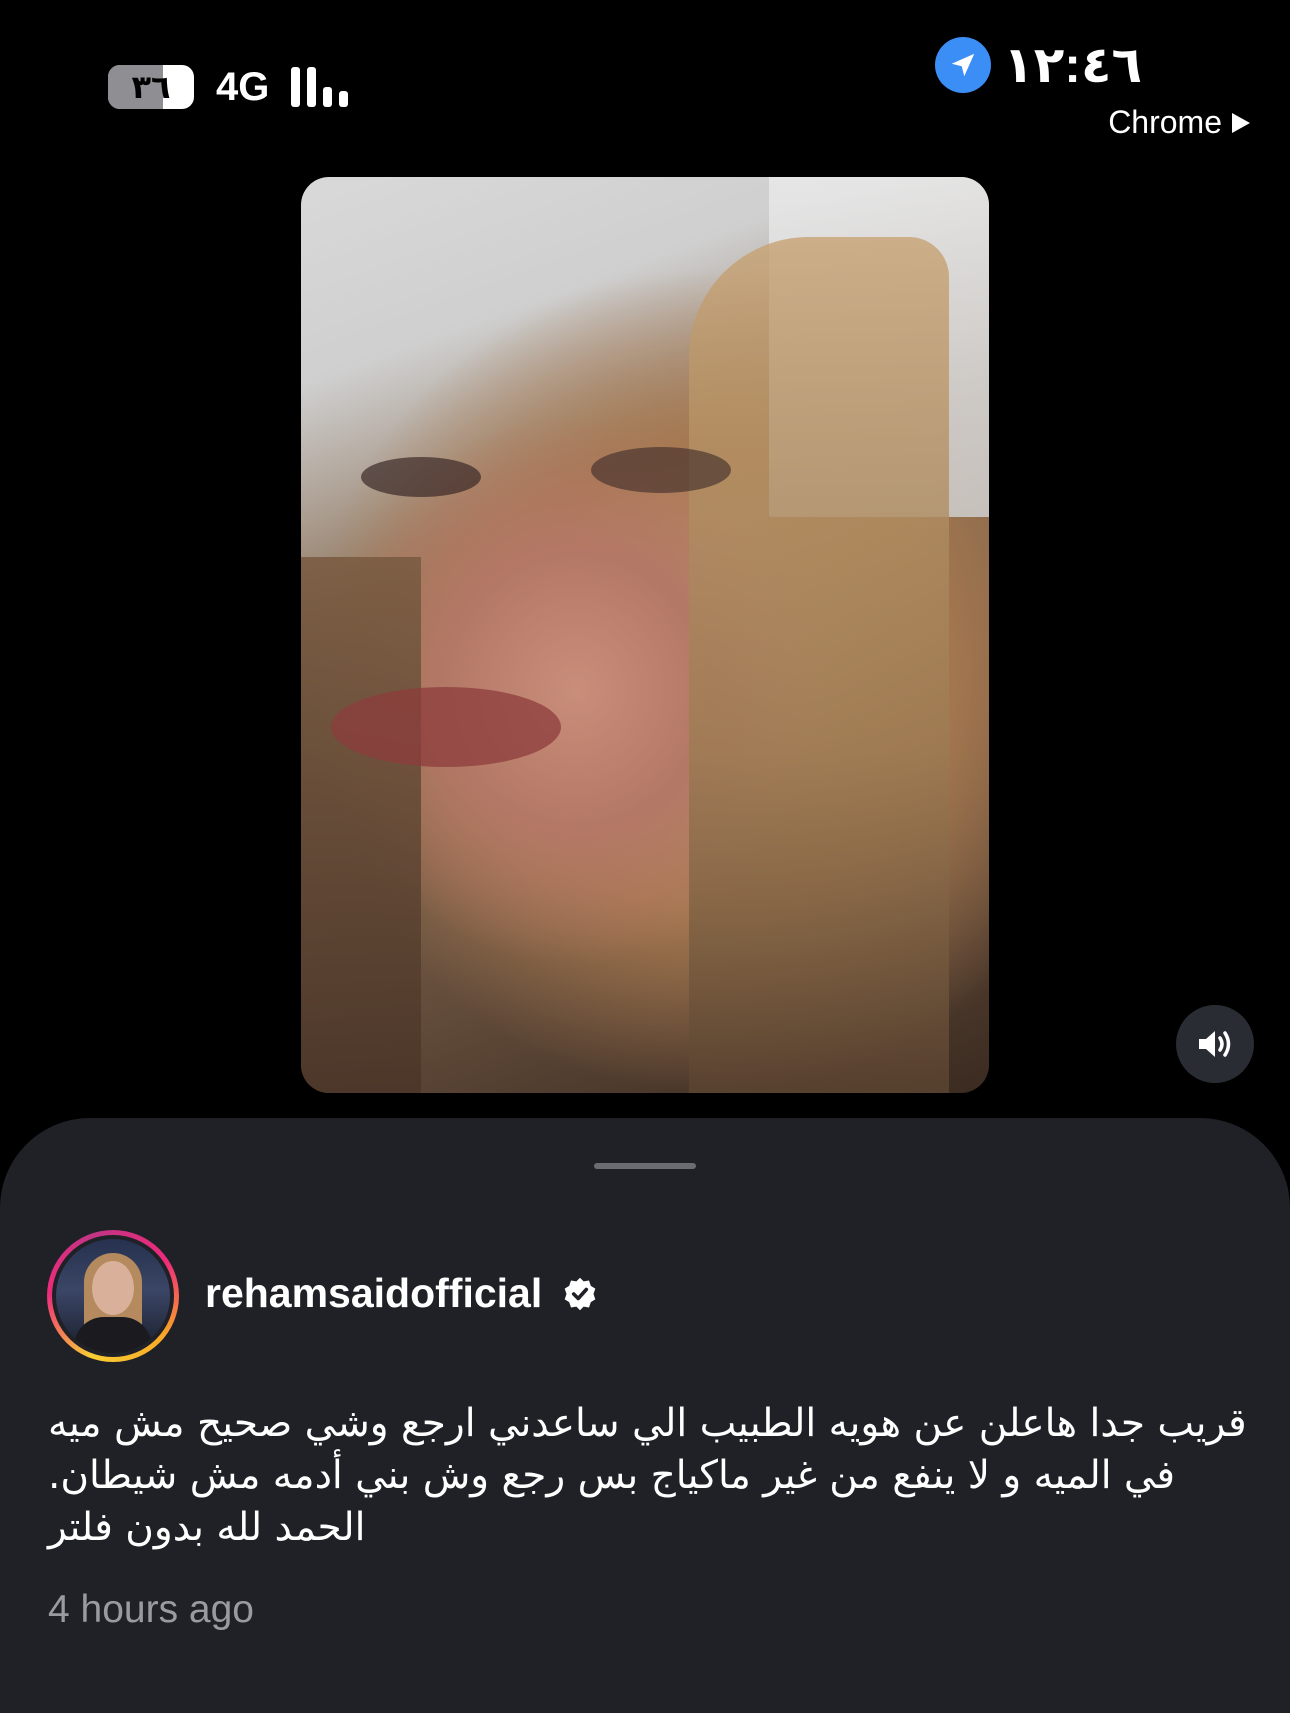  I want to click on battery-level: ٣٦, so click(151, 87).